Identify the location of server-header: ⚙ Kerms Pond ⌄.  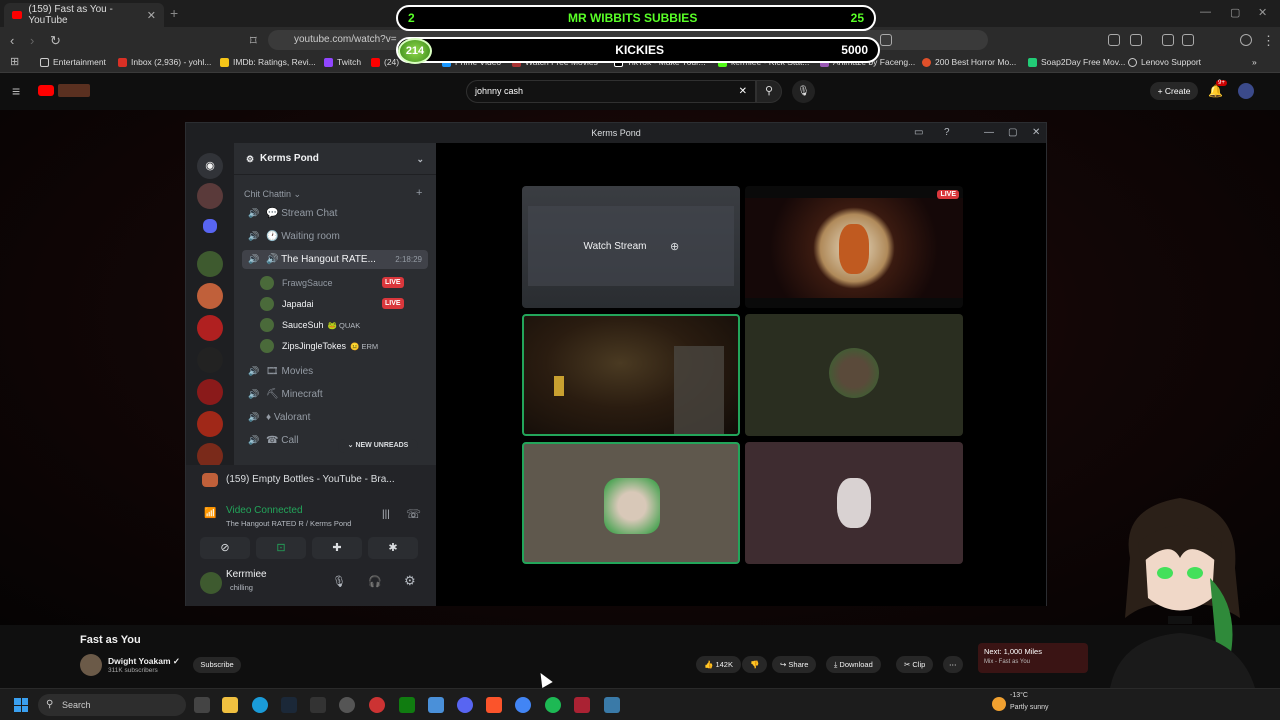
(335, 159).